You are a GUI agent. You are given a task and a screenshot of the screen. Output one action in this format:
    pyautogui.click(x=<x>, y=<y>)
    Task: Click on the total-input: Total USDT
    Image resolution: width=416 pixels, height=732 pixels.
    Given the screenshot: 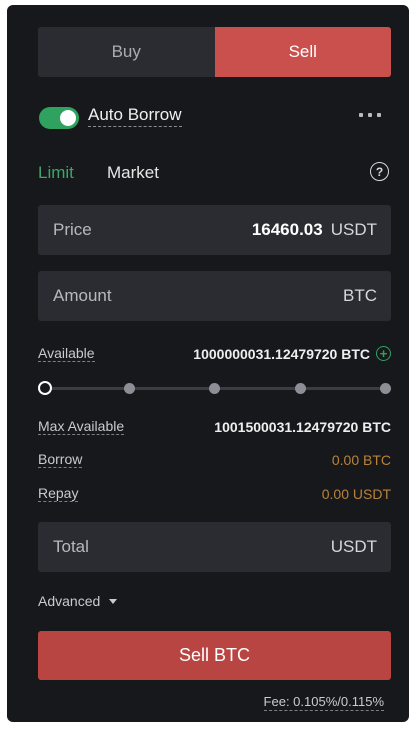 What is the action you would take?
    pyautogui.click(x=214, y=547)
    